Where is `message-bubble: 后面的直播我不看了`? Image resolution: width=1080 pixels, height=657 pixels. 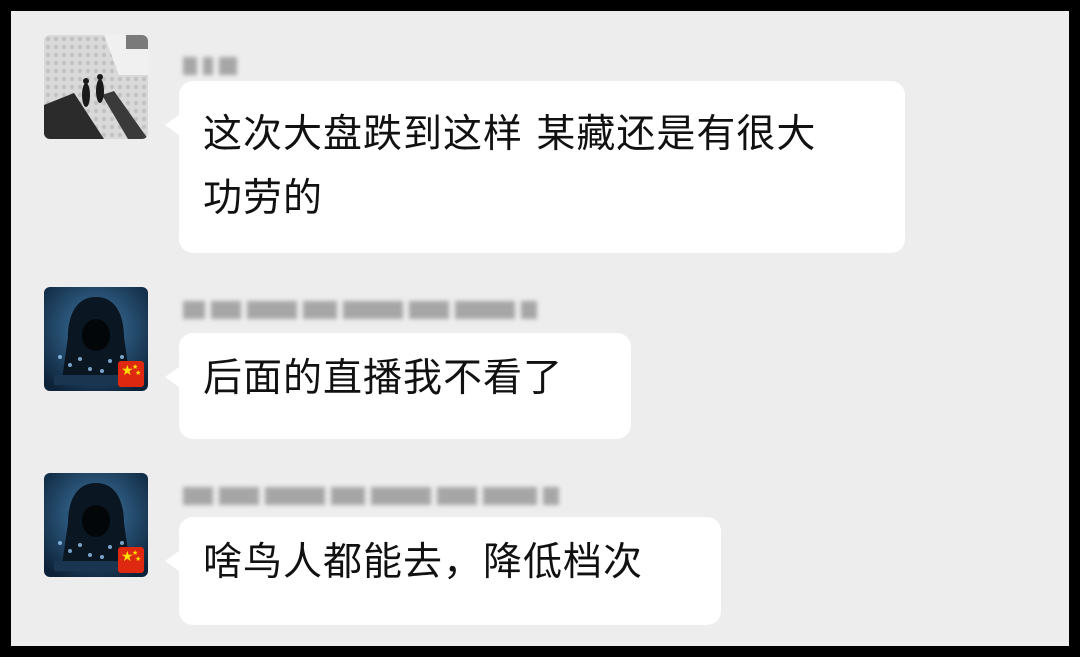 message-bubble: 后面的直播我不看了 is located at coordinates (398, 386).